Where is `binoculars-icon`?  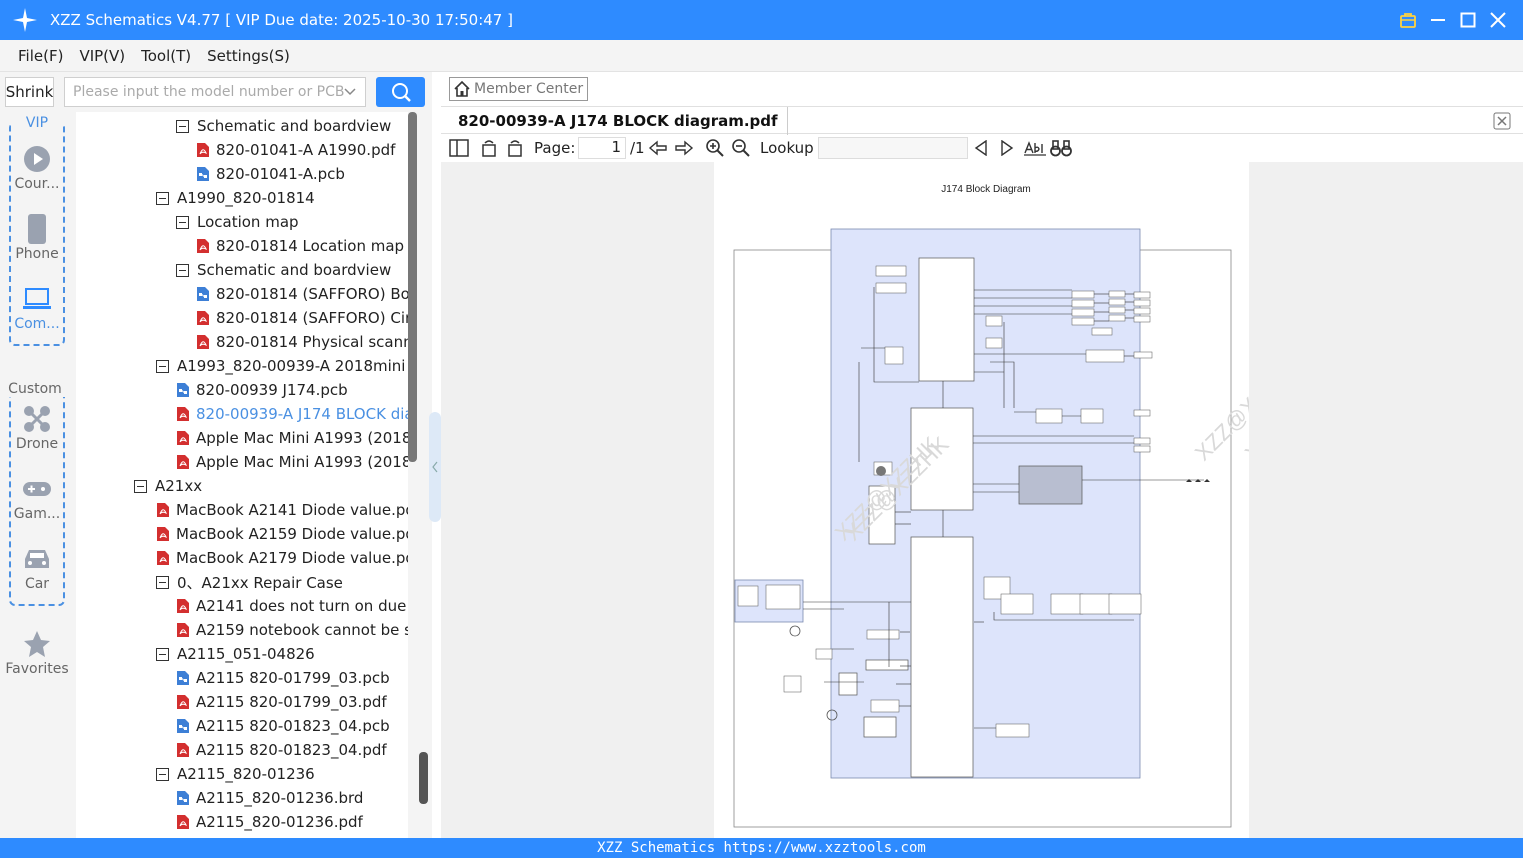 binoculars-icon is located at coordinates (1061, 148).